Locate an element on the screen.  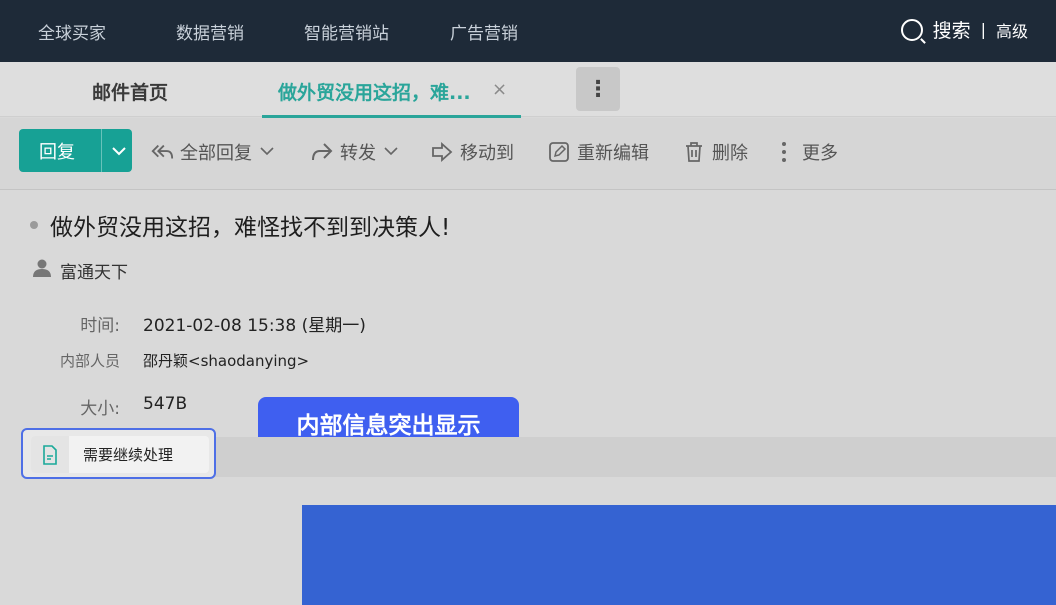
reedit-button: 重新编辑 is located at coordinates (598, 152).